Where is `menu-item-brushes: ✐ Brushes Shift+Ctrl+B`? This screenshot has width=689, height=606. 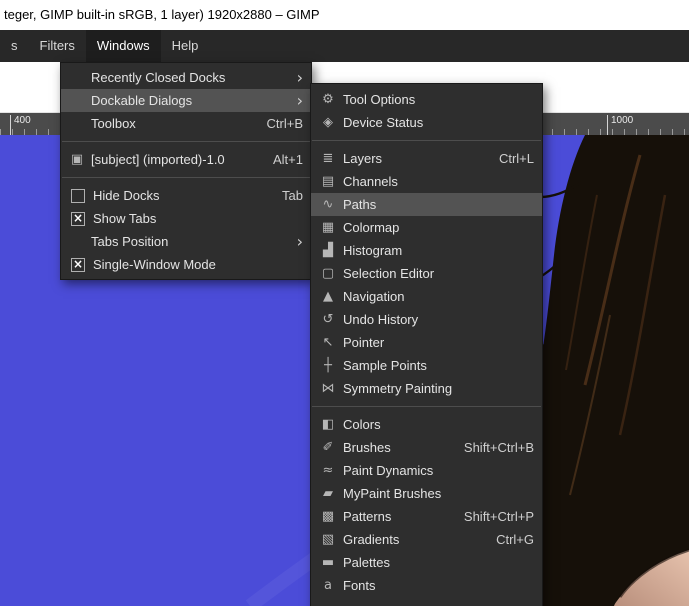 menu-item-brushes: ✐ Brushes Shift+Ctrl+B is located at coordinates (426, 447).